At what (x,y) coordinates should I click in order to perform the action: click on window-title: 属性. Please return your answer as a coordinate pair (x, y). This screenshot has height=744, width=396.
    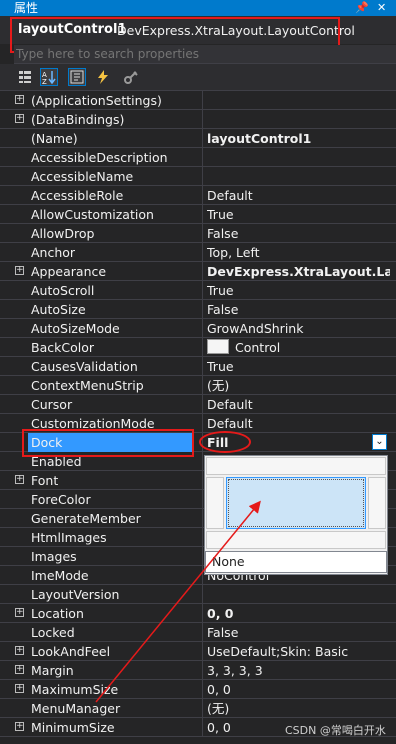
    Looking at the image, I should click on (26, 8).